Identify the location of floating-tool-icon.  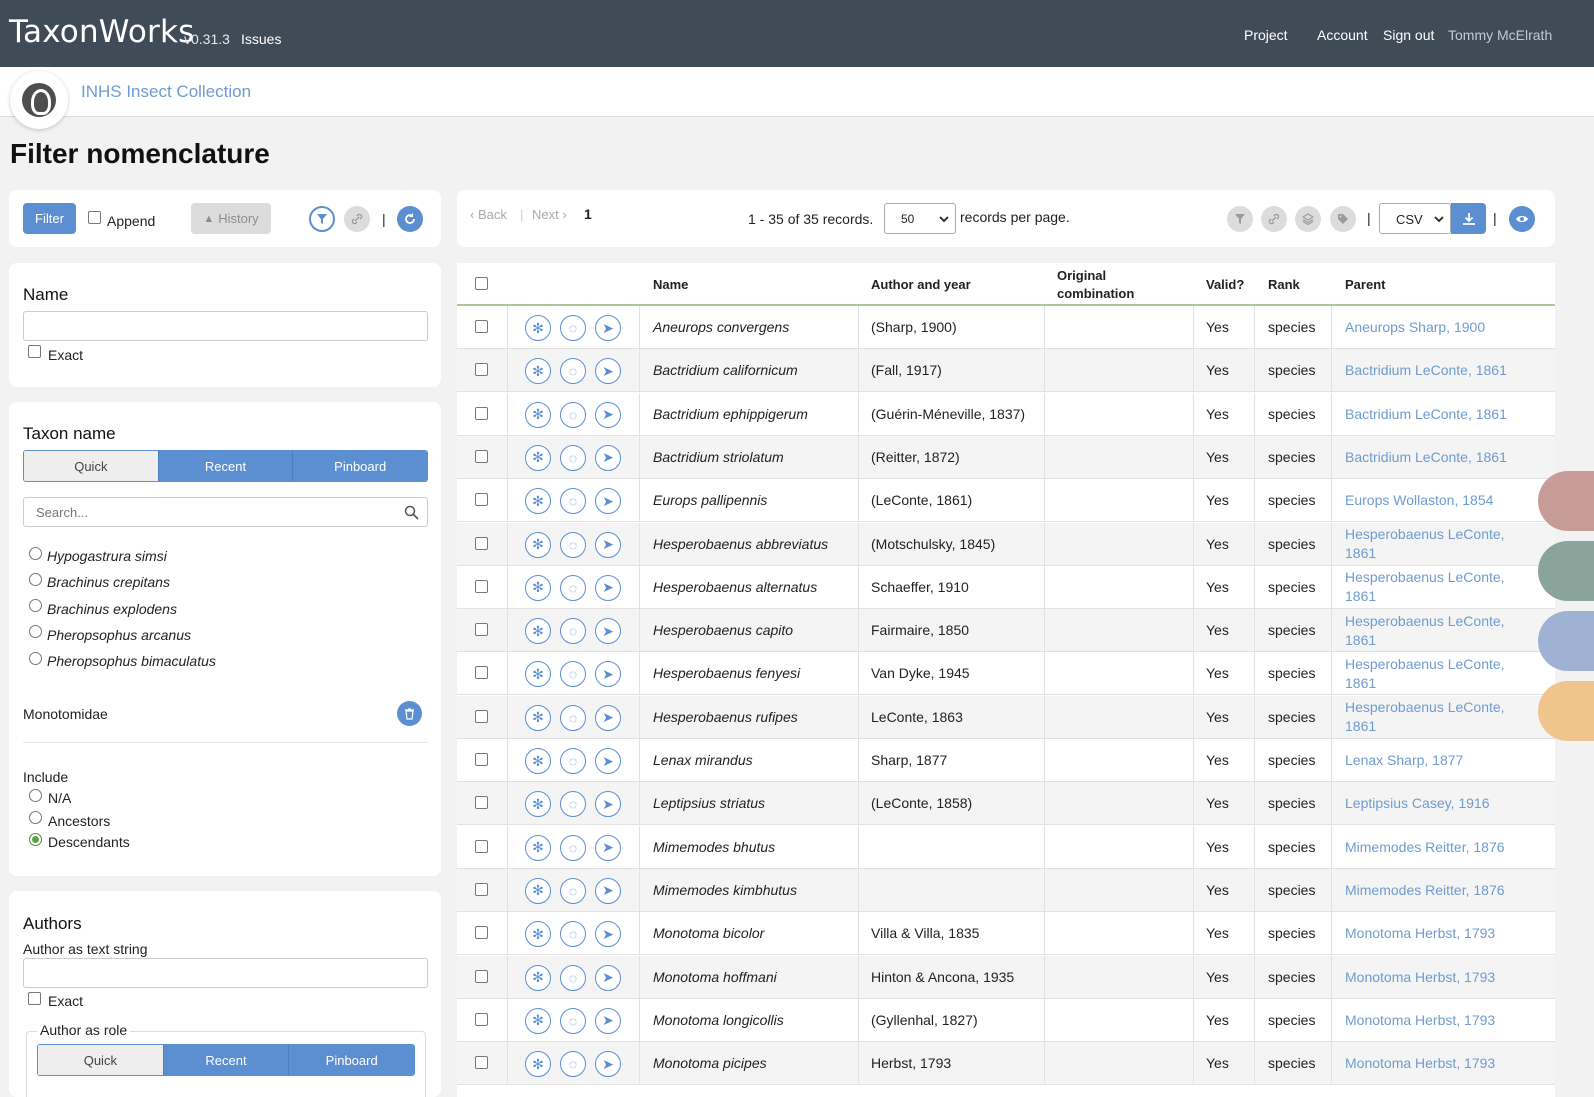
(1566, 501).